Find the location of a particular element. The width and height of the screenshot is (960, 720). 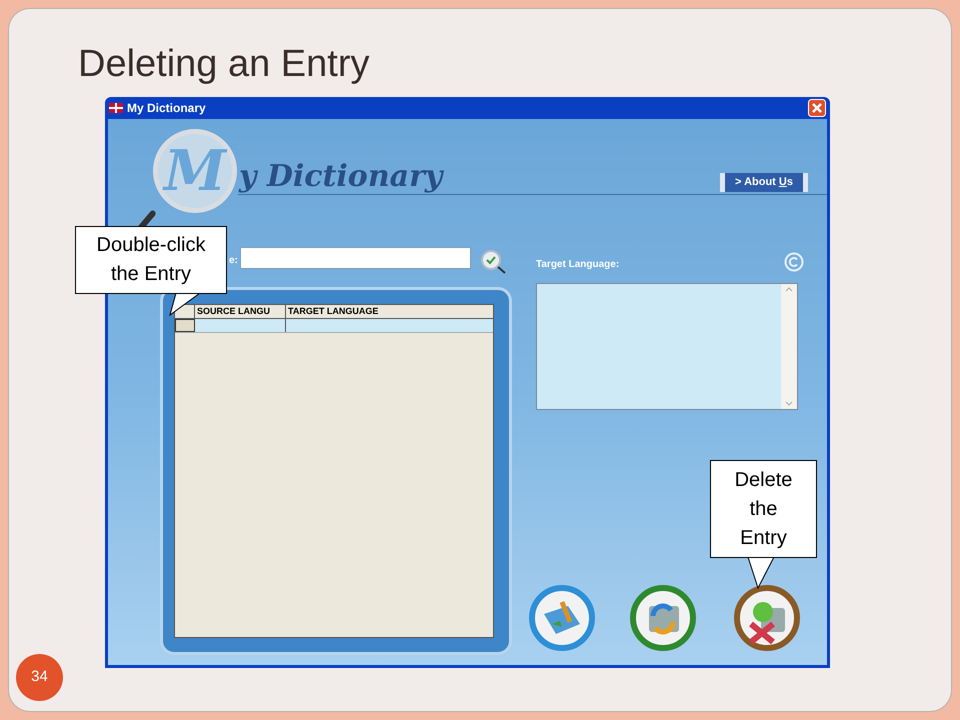

edit-entry-button is located at coordinates (663, 618).